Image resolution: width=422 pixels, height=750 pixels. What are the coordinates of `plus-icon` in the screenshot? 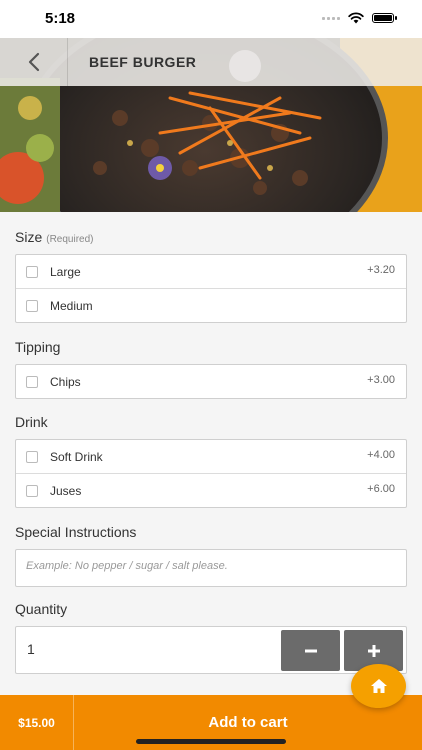 It's located at (373, 650).